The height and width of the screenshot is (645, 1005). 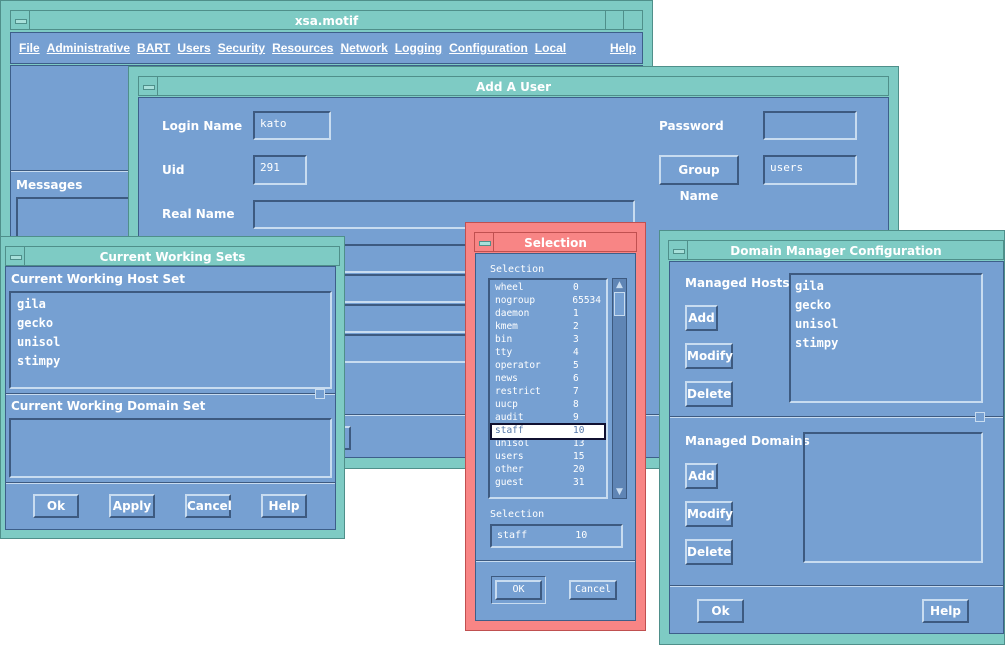 I want to click on menu-logging: Logging, so click(x=418, y=48).